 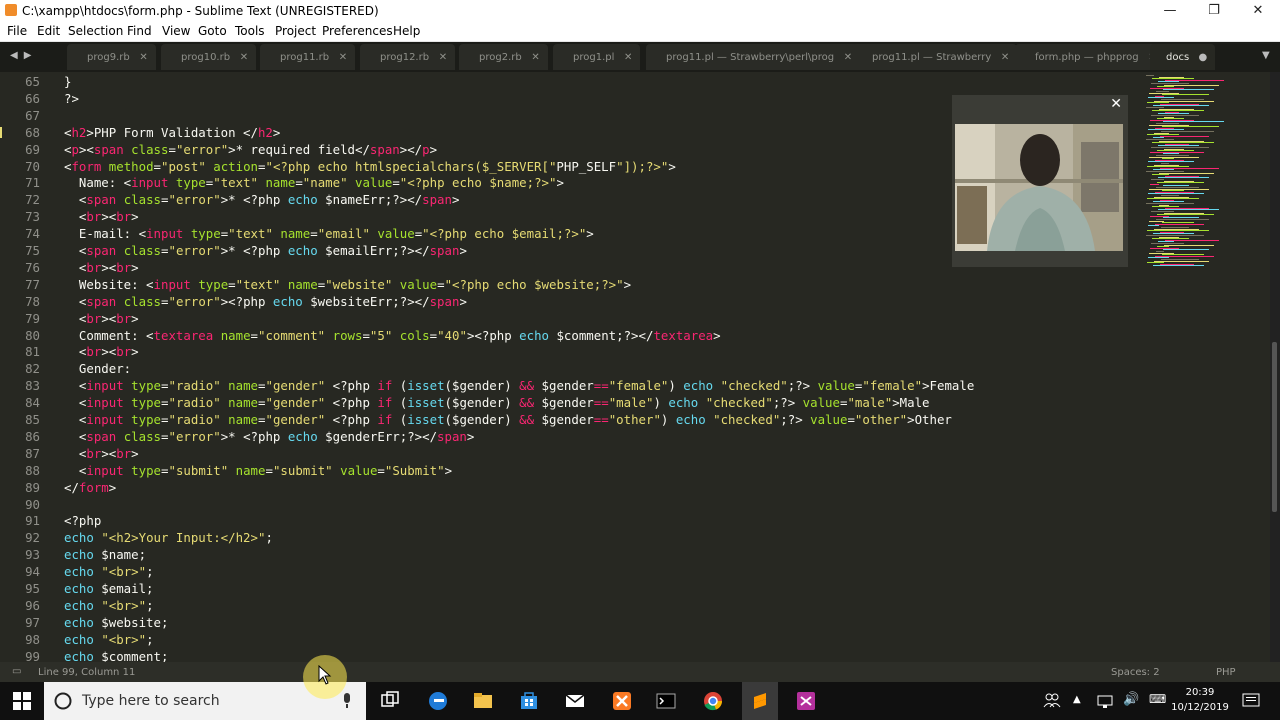 What do you see at coordinates (32, 605) in the screenshot?
I see `line-number: 96` at bounding box center [32, 605].